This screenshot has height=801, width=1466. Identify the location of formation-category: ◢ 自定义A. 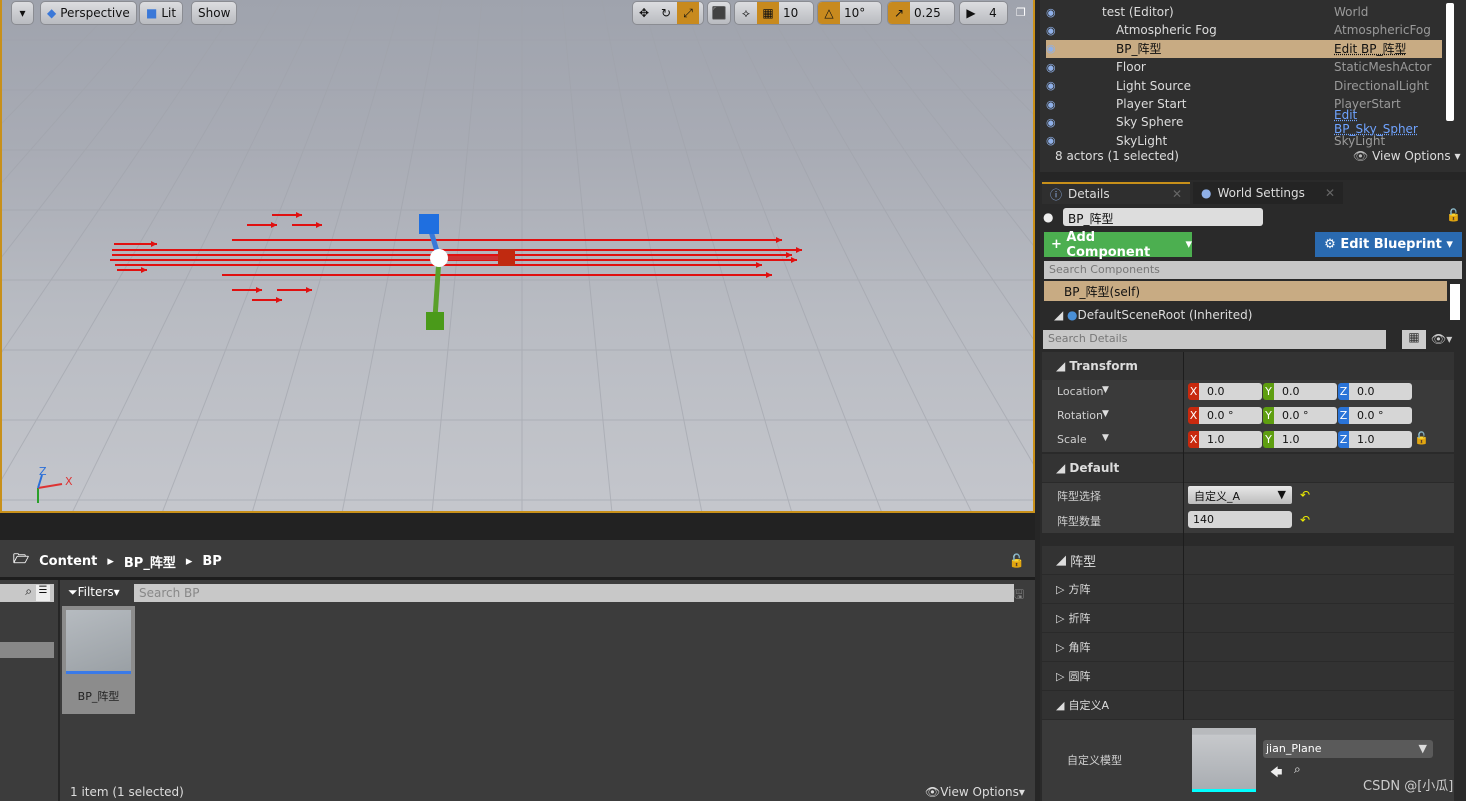
(1248, 705).